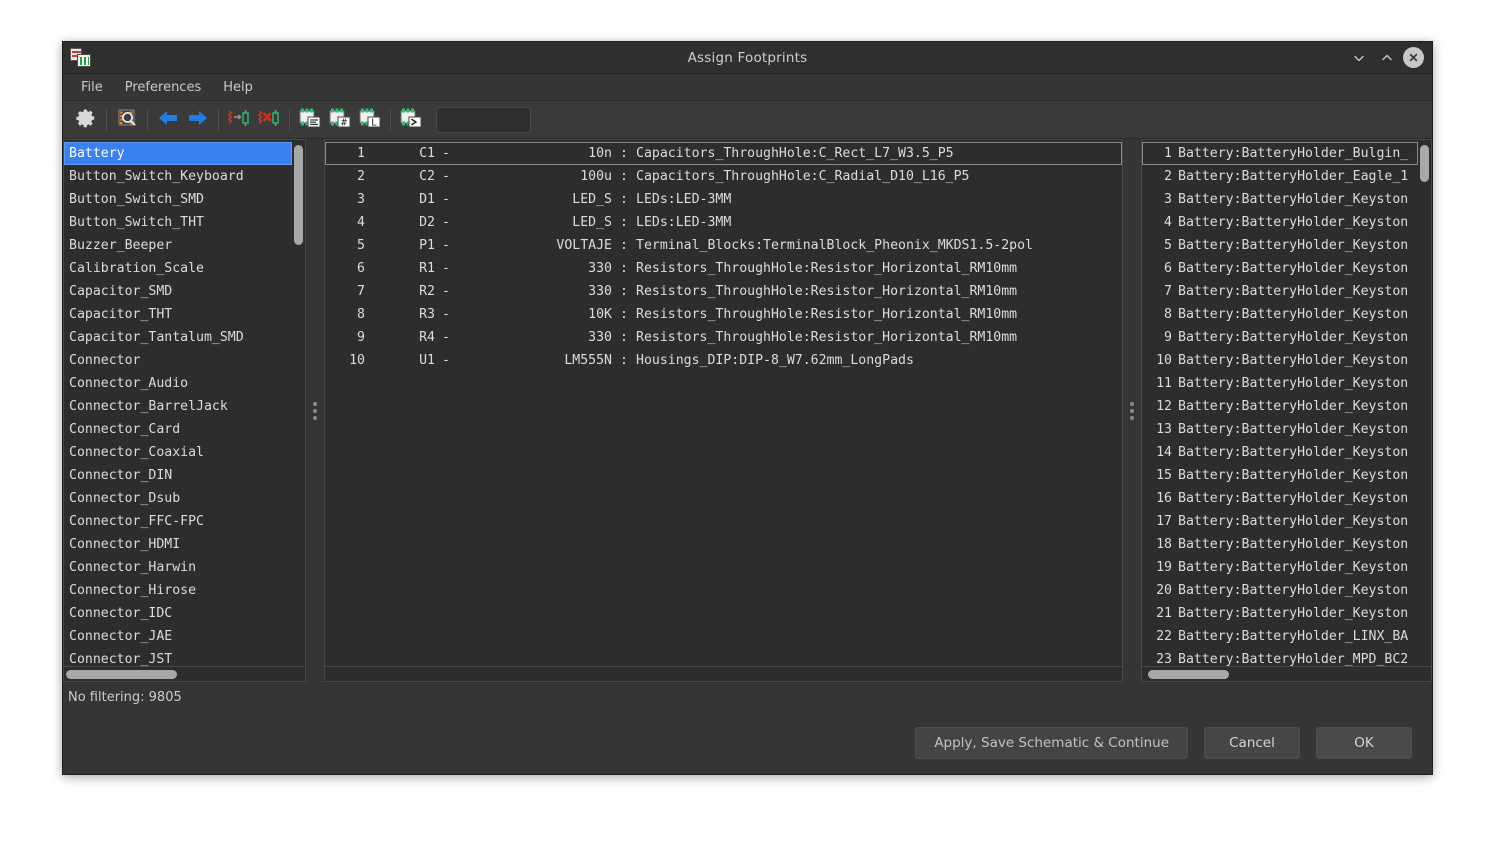 Image resolution: width=1492 pixels, height=854 pixels. What do you see at coordinates (1051, 743) in the screenshot?
I see `apply-save-schematic-continue-button: Apply, Save Schematic & Continue` at bounding box center [1051, 743].